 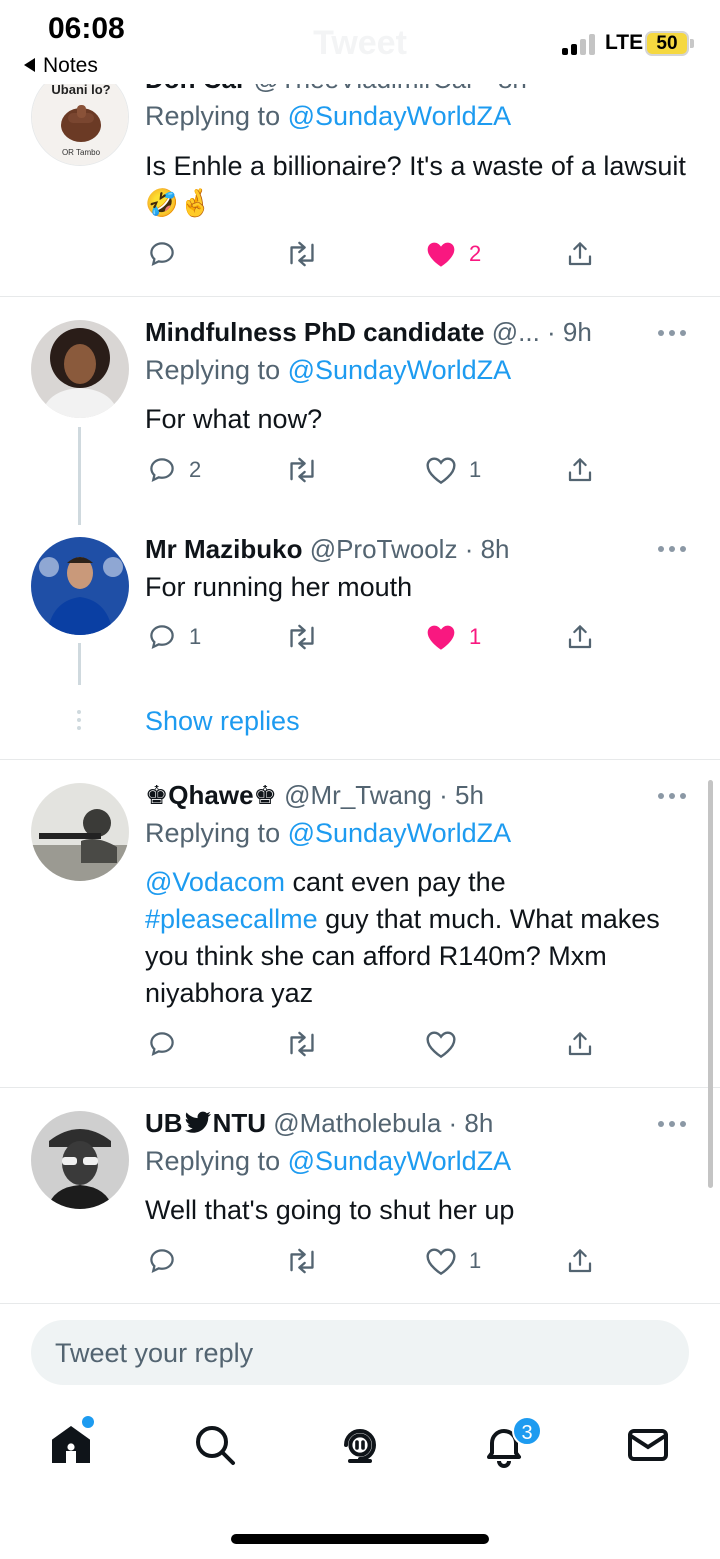 What do you see at coordinates (222, 721) in the screenshot?
I see `show-replies-link: Show replies` at bounding box center [222, 721].